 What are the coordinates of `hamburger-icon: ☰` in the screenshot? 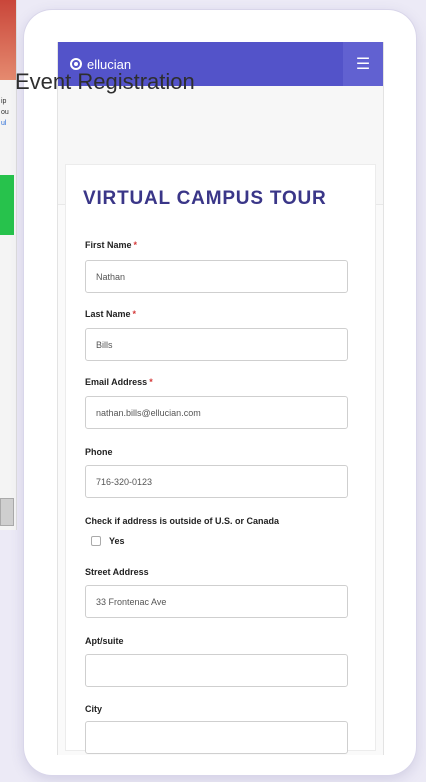 It's located at (363, 64).